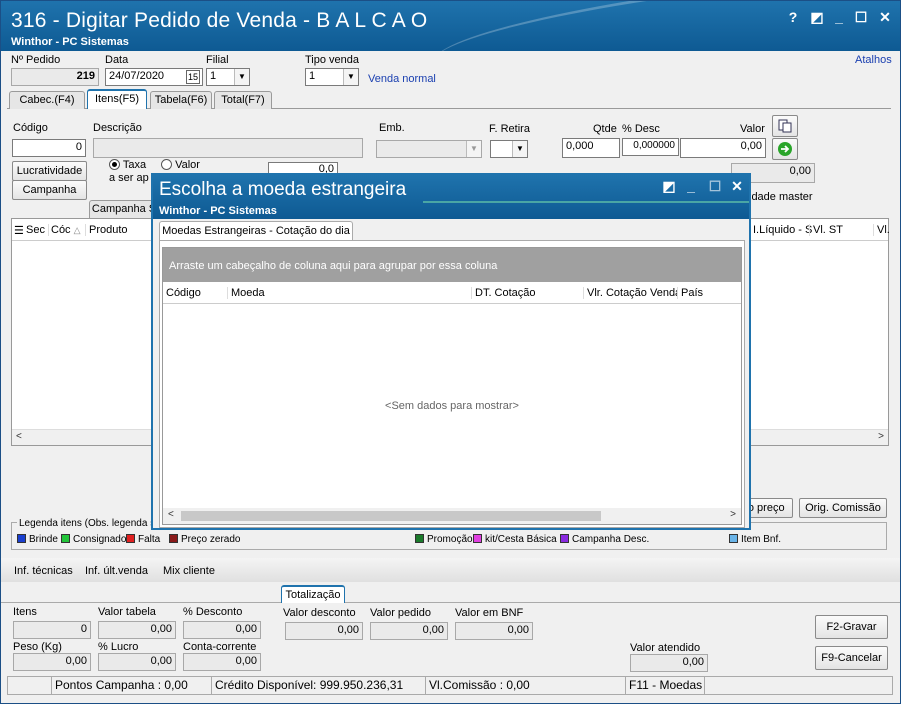 The width and height of the screenshot is (901, 704). I want to click on legend-label: Promoção, so click(450, 539).